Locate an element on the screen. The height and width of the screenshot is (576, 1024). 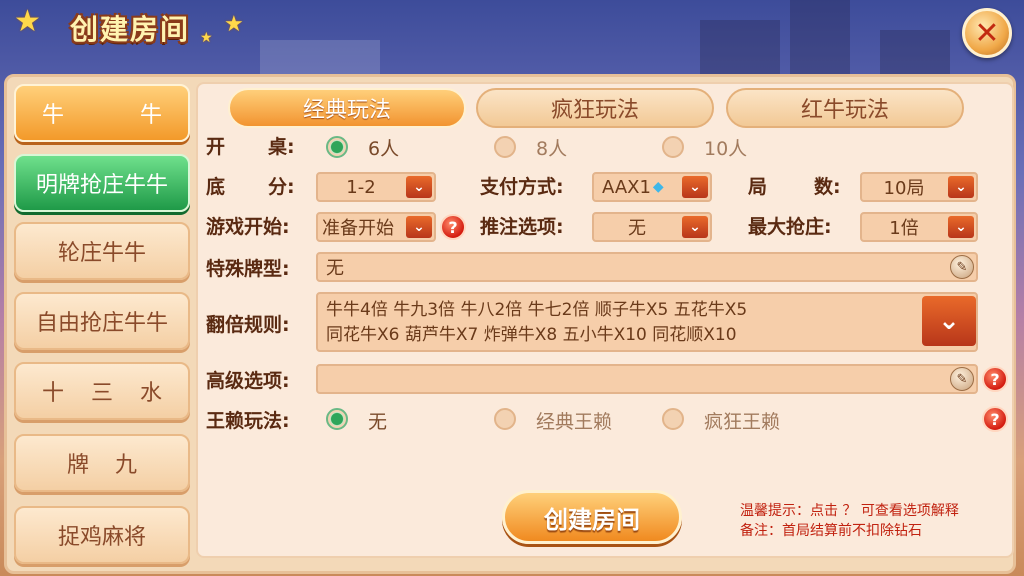
special-cards-field: 无 is located at coordinates (647, 267).